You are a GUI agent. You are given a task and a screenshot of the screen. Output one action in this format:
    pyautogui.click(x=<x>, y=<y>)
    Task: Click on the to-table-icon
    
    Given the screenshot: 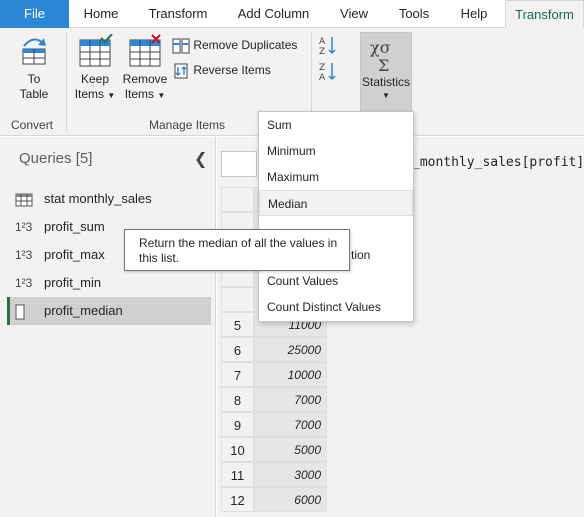 What is the action you would take?
    pyautogui.click(x=34, y=51)
    